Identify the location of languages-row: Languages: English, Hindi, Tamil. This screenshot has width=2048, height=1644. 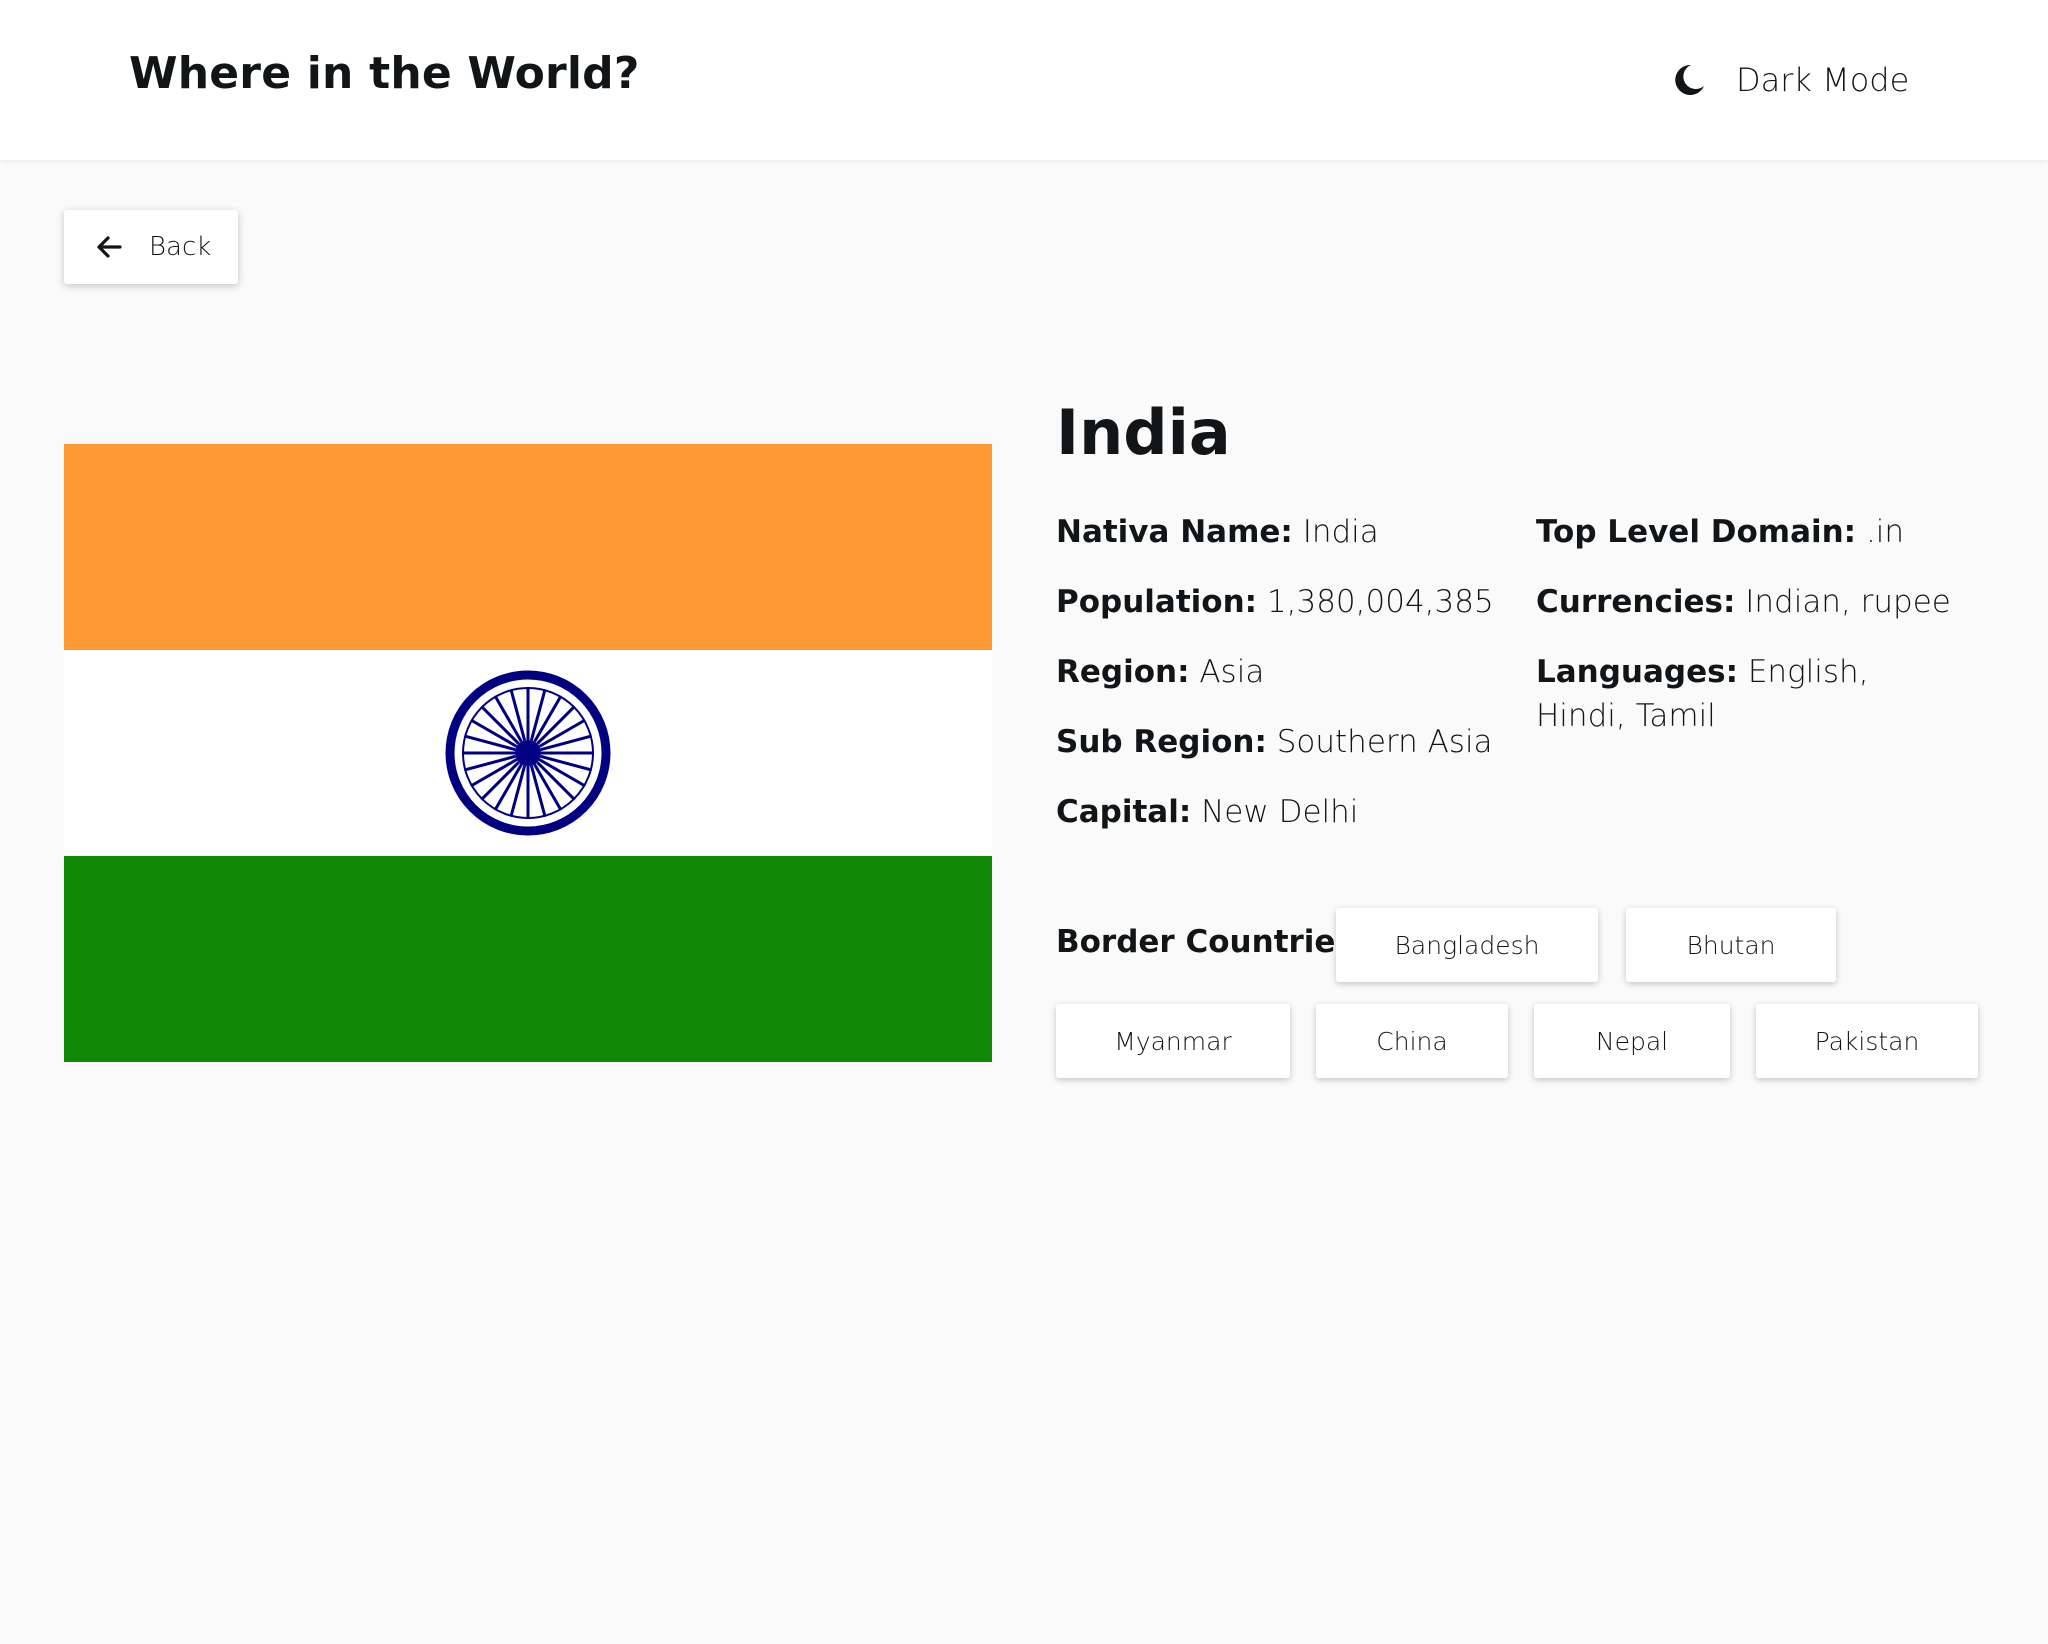
(1751, 694).